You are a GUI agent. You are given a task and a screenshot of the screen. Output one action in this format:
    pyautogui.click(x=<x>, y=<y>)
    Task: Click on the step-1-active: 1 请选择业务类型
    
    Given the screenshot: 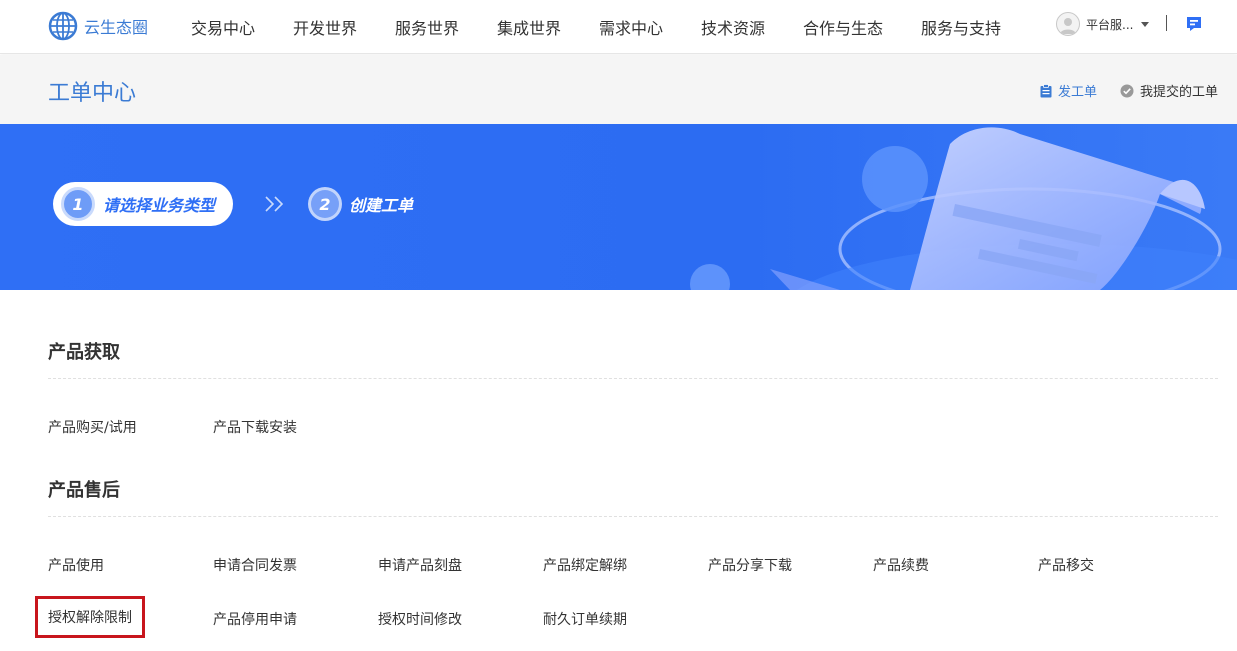 What is the action you would take?
    pyautogui.click(x=143, y=204)
    